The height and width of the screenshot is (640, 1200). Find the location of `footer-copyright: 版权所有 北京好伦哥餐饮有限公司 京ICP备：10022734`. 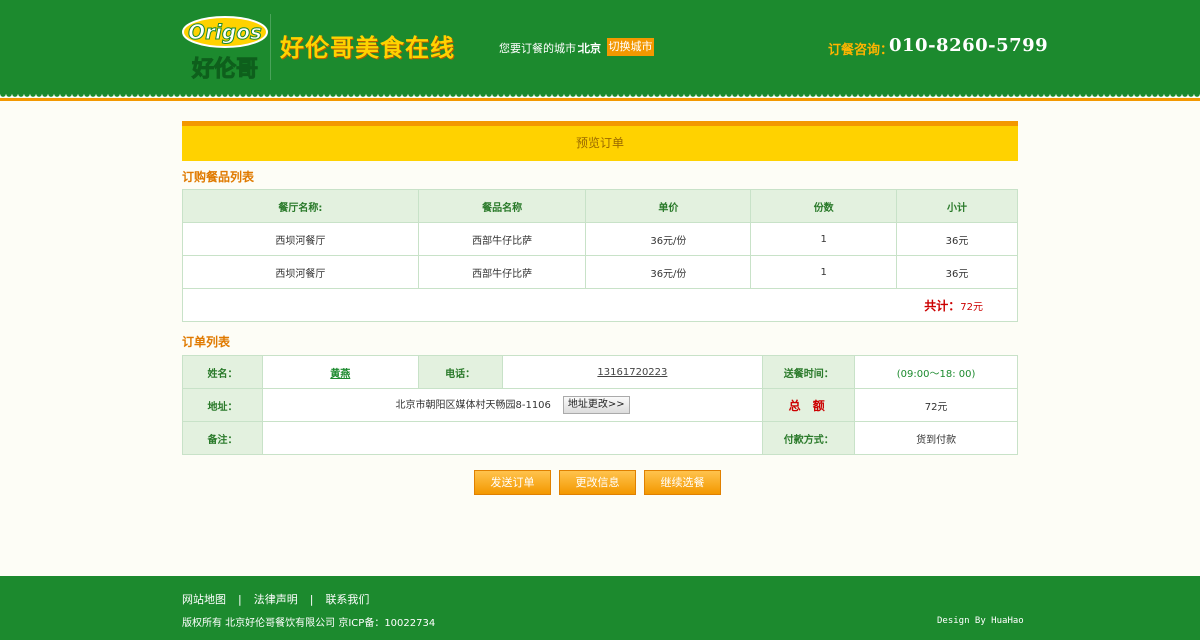

footer-copyright: 版权所有 北京好伦哥餐饮有限公司 京ICP备：10022734 is located at coordinates (309, 623).